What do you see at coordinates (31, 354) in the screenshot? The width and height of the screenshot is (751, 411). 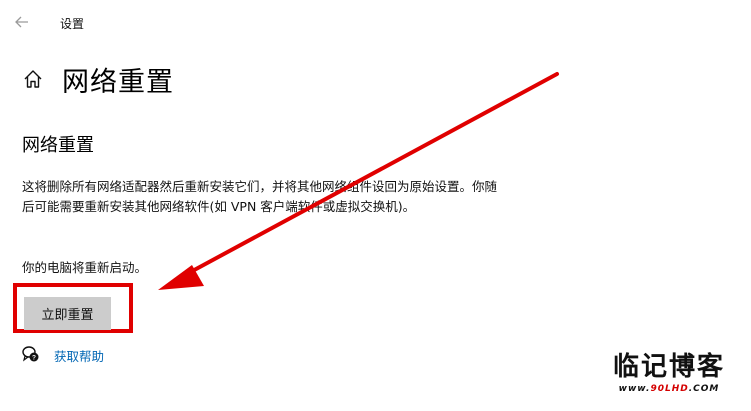 I see `help-chat-icon: ?` at bounding box center [31, 354].